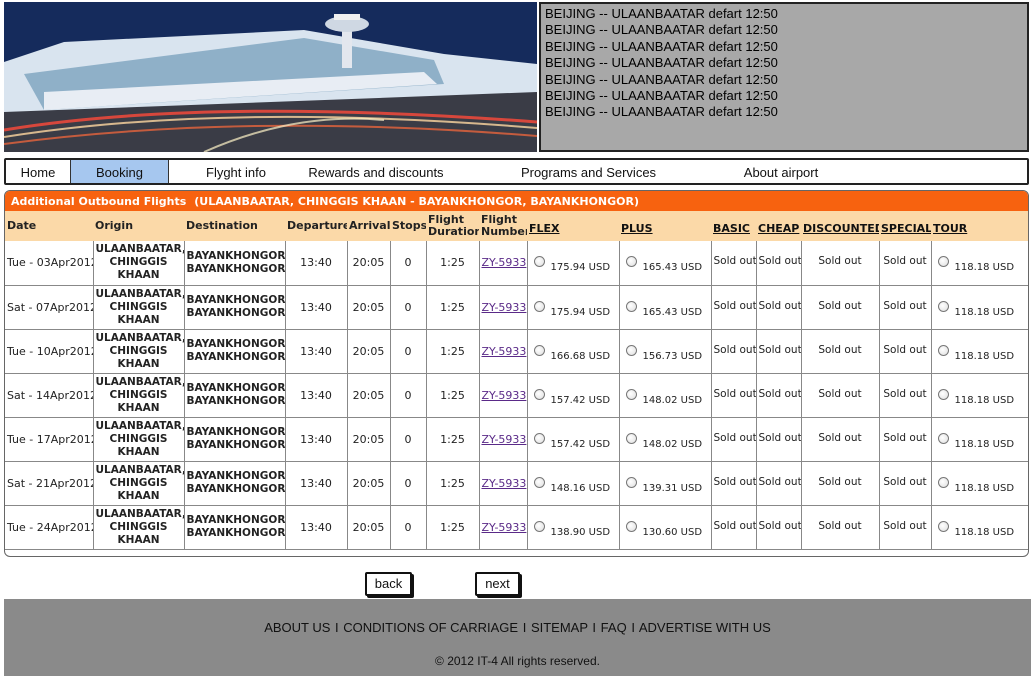 The width and height of the screenshot is (1031, 676). Describe the element at coordinates (49, 226) in the screenshot. I see `col-date: Date` at that location.